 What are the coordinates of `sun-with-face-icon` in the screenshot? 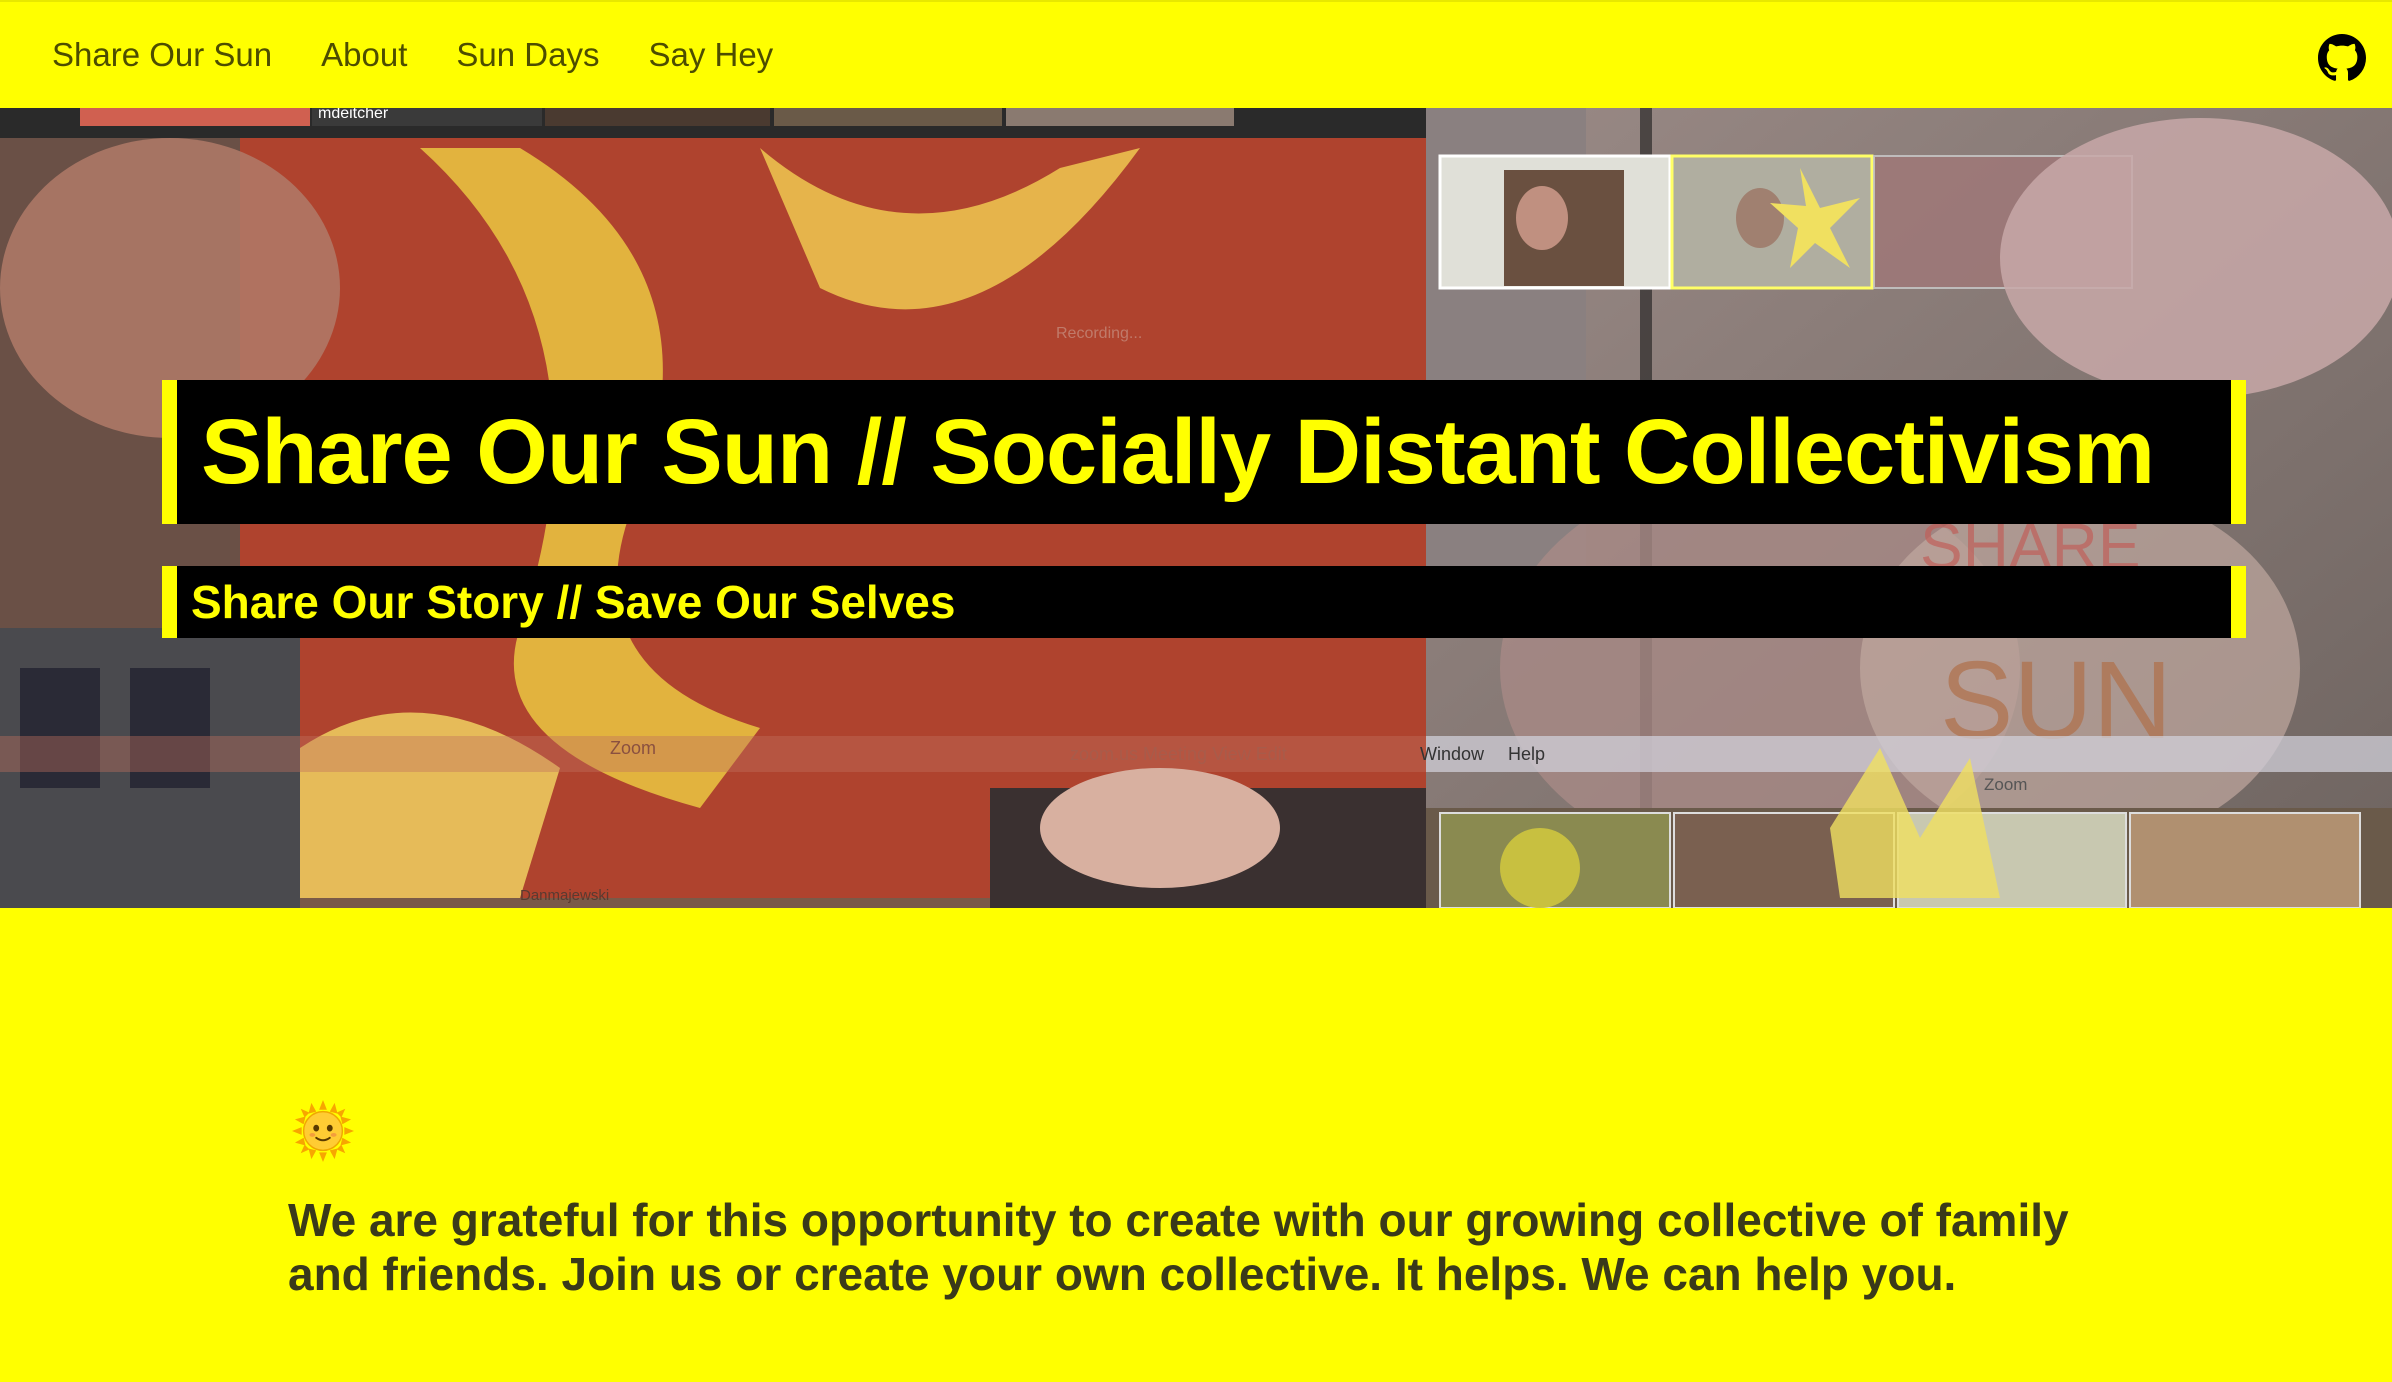 It's located at (323, 1131).